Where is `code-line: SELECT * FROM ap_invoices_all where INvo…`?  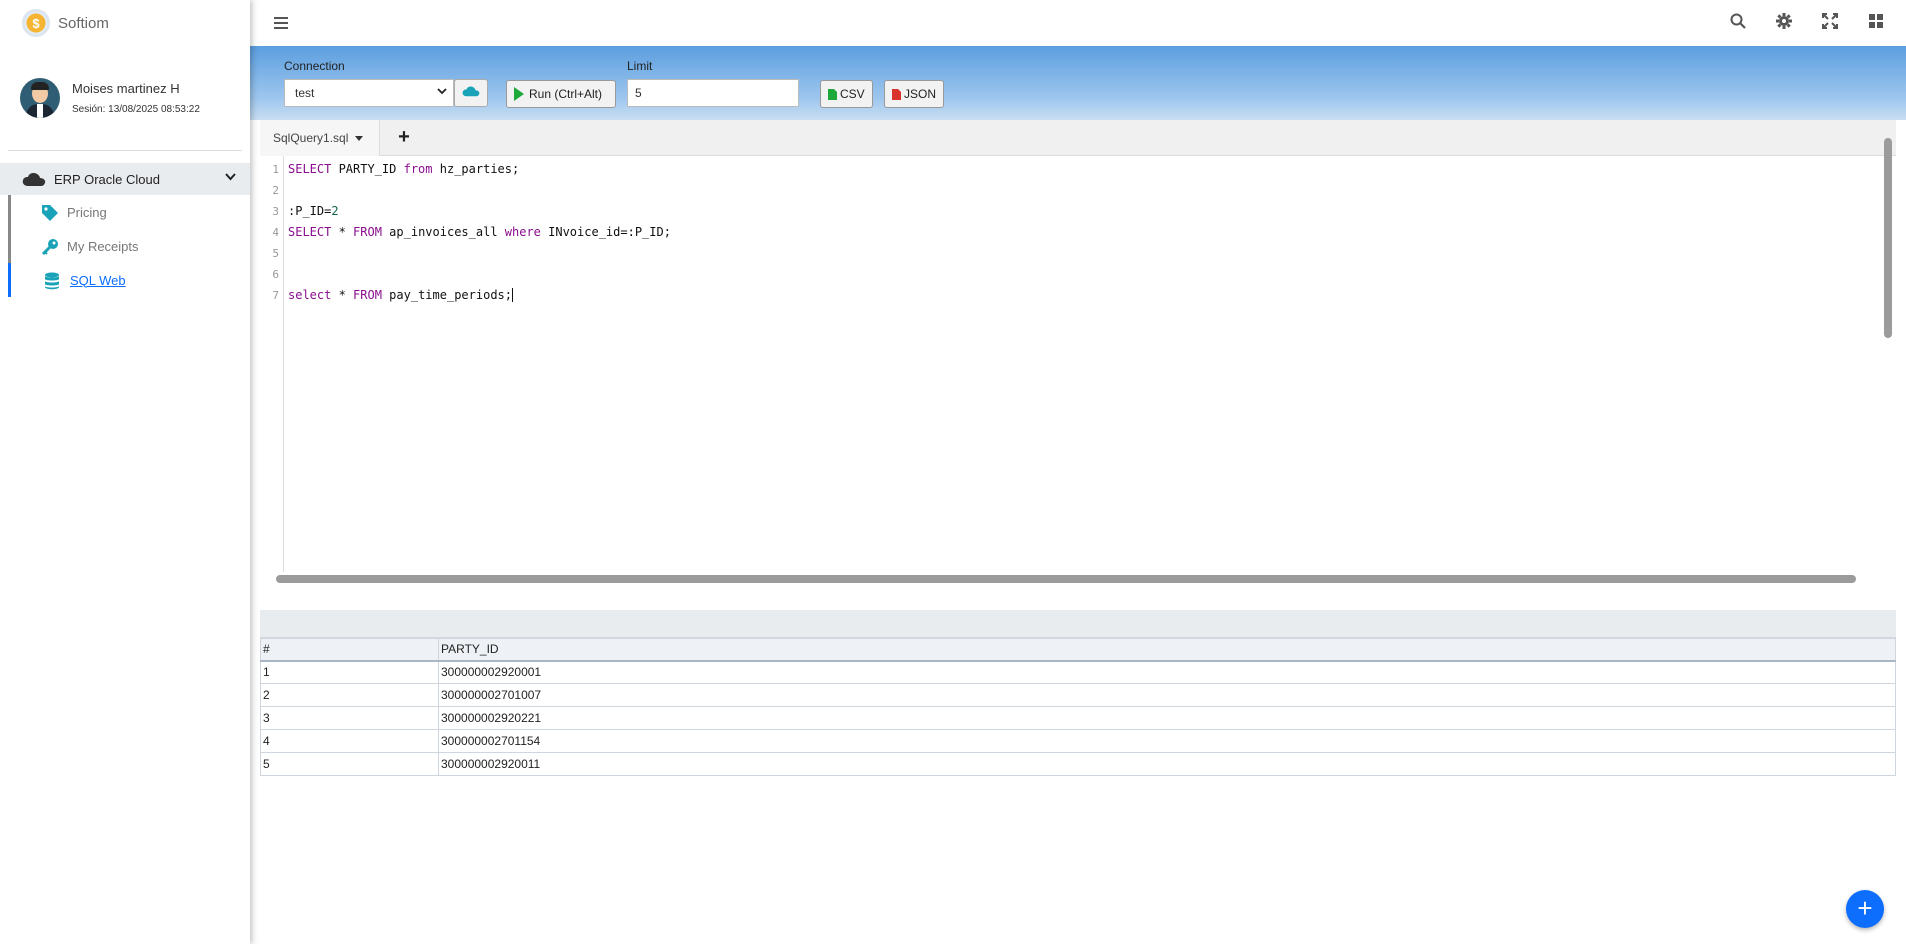
code-line: SELECT * FROM ap_invoices_all where INvo… is located at coordinates (479, 232).